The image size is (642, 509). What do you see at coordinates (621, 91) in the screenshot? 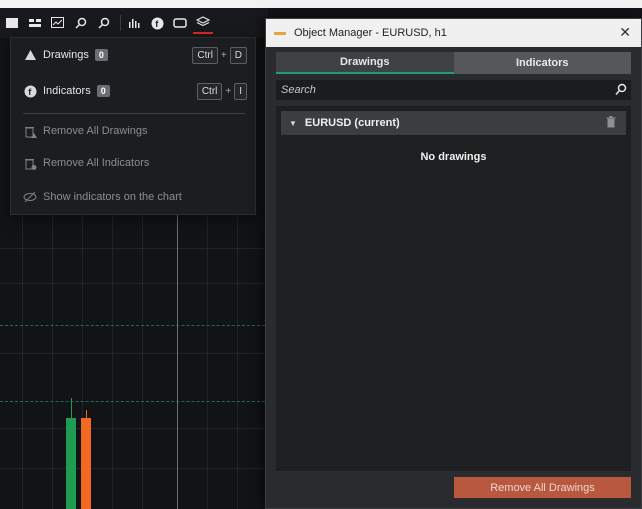
I see `search-icon` at bounding box center [621, 91].